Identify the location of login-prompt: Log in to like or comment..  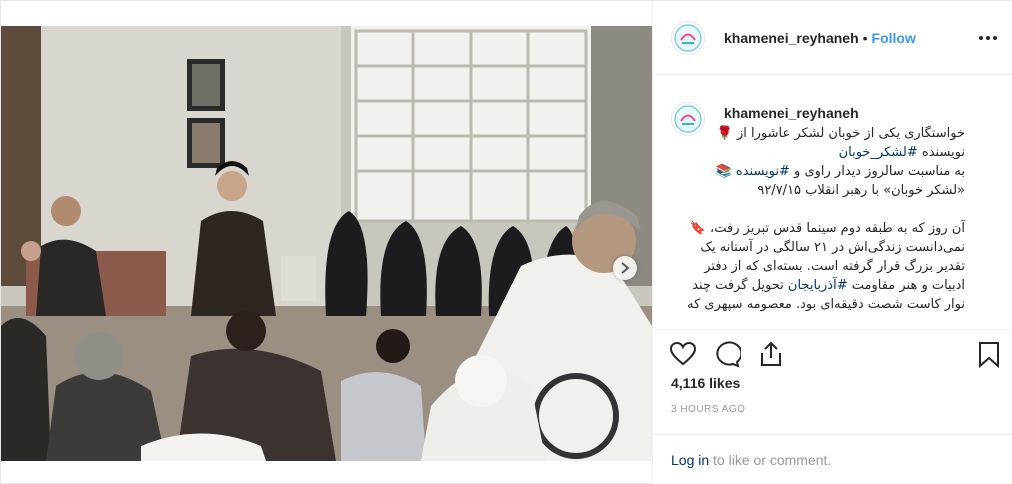
(832, 459).